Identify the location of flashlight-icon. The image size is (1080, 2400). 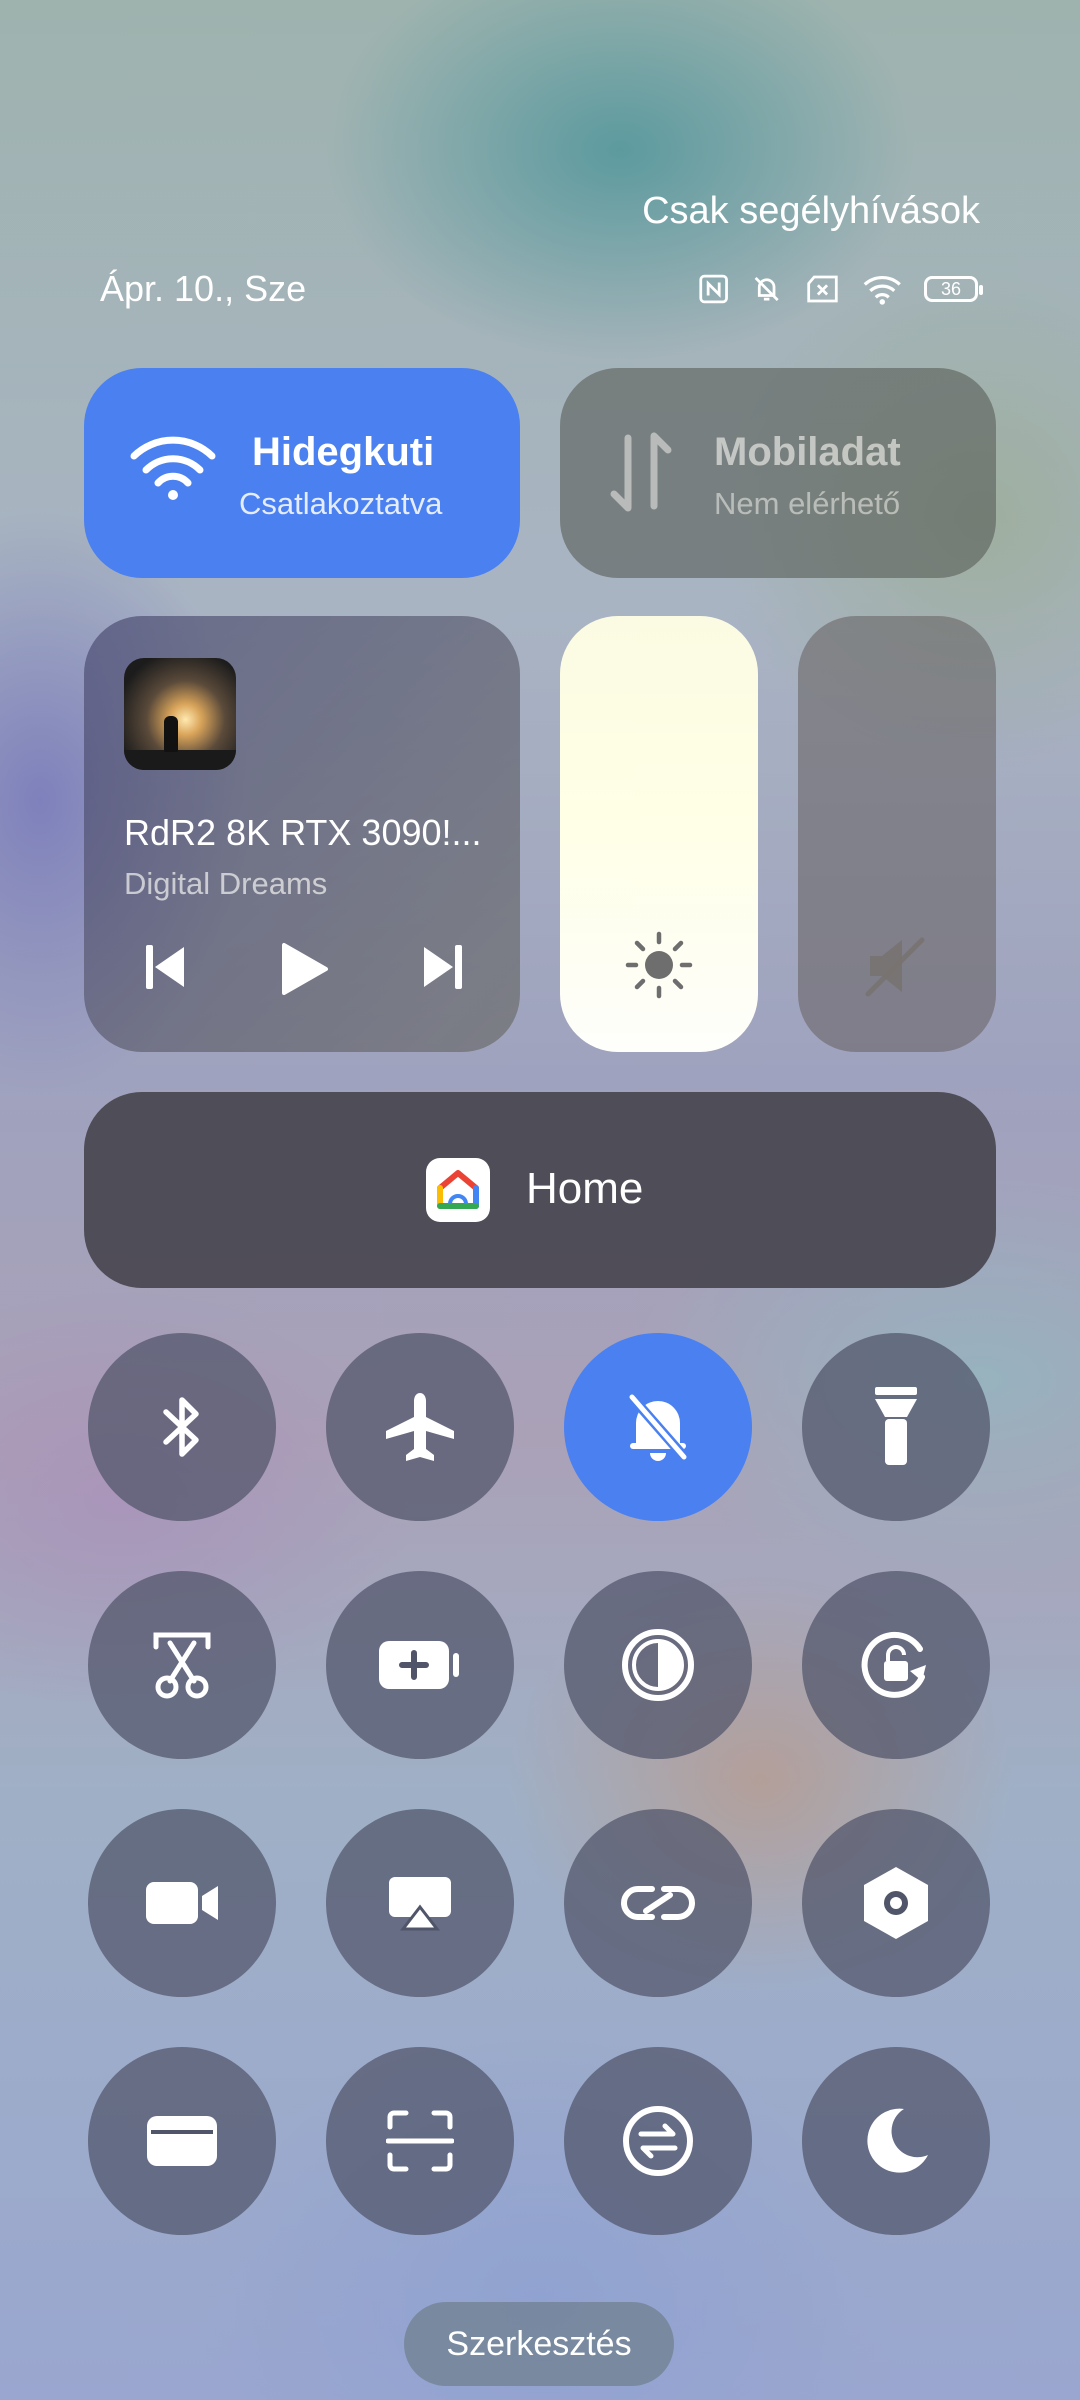
(896, 1426).